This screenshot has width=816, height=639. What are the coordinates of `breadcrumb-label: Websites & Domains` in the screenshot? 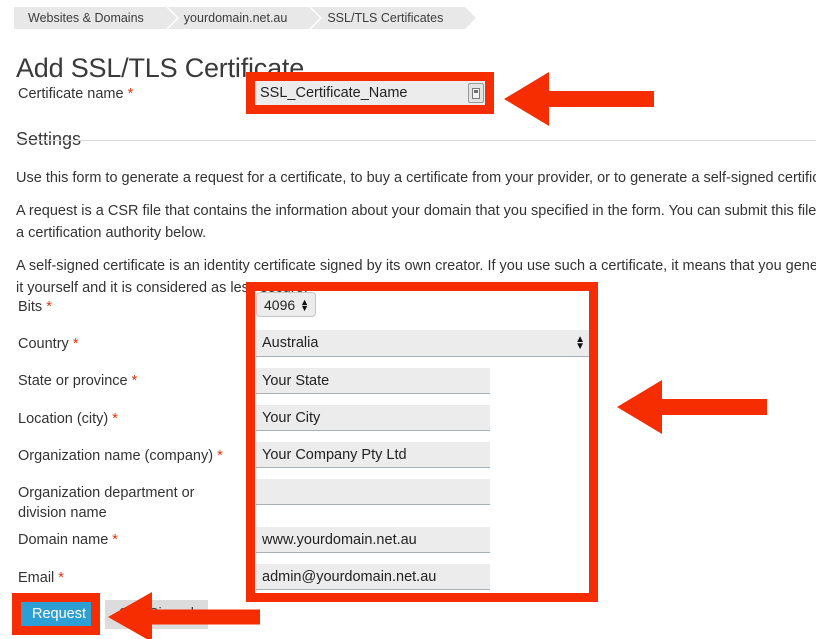 It's located at (86, 18).